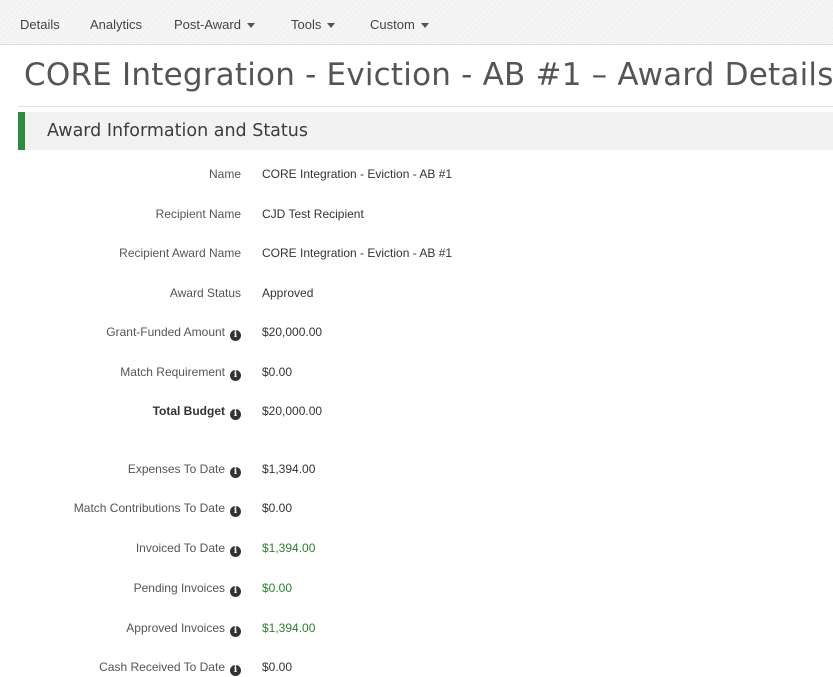  I want to click on nav-post-award: Post-Award, so click(214, 22).